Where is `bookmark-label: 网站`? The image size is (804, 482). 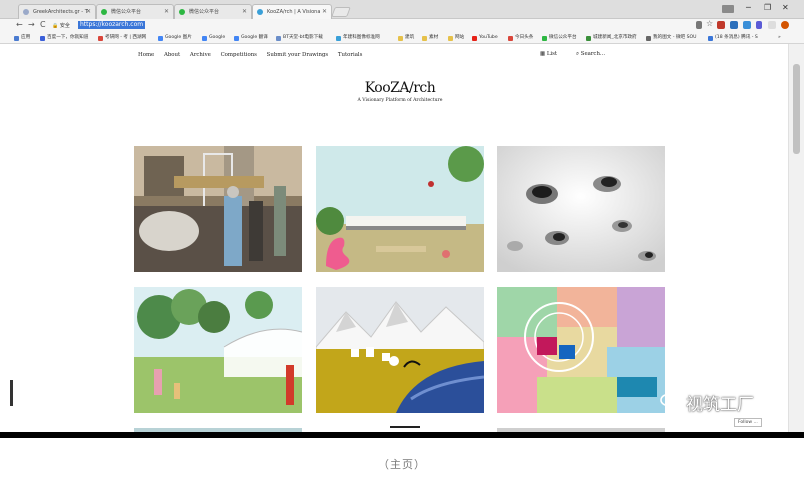 bookmark-label: 网站 is located at coordinates (460, 37).